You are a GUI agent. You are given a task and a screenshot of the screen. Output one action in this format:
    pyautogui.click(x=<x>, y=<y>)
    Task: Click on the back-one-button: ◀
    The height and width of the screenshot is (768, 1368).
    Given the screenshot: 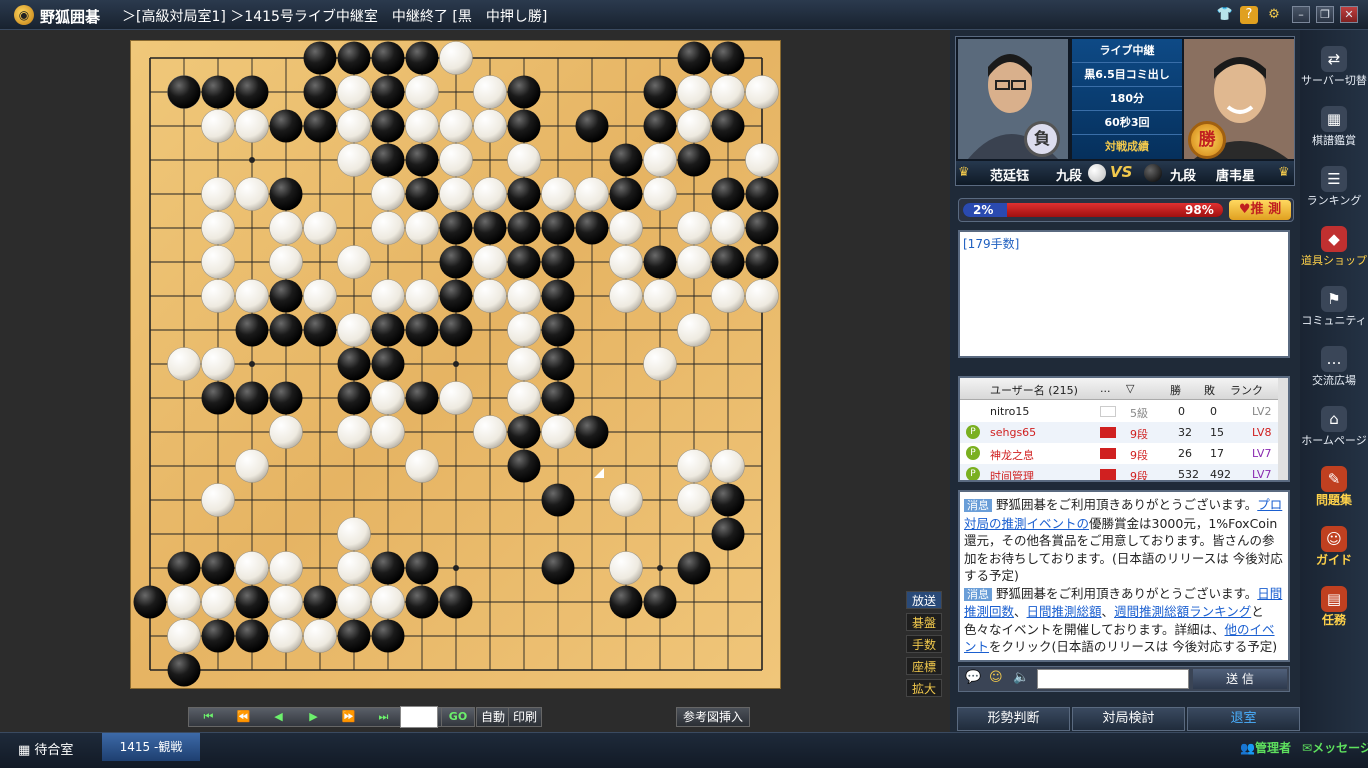 What is the action you would take?
    pyautogui.click(x=278, y=717)
    